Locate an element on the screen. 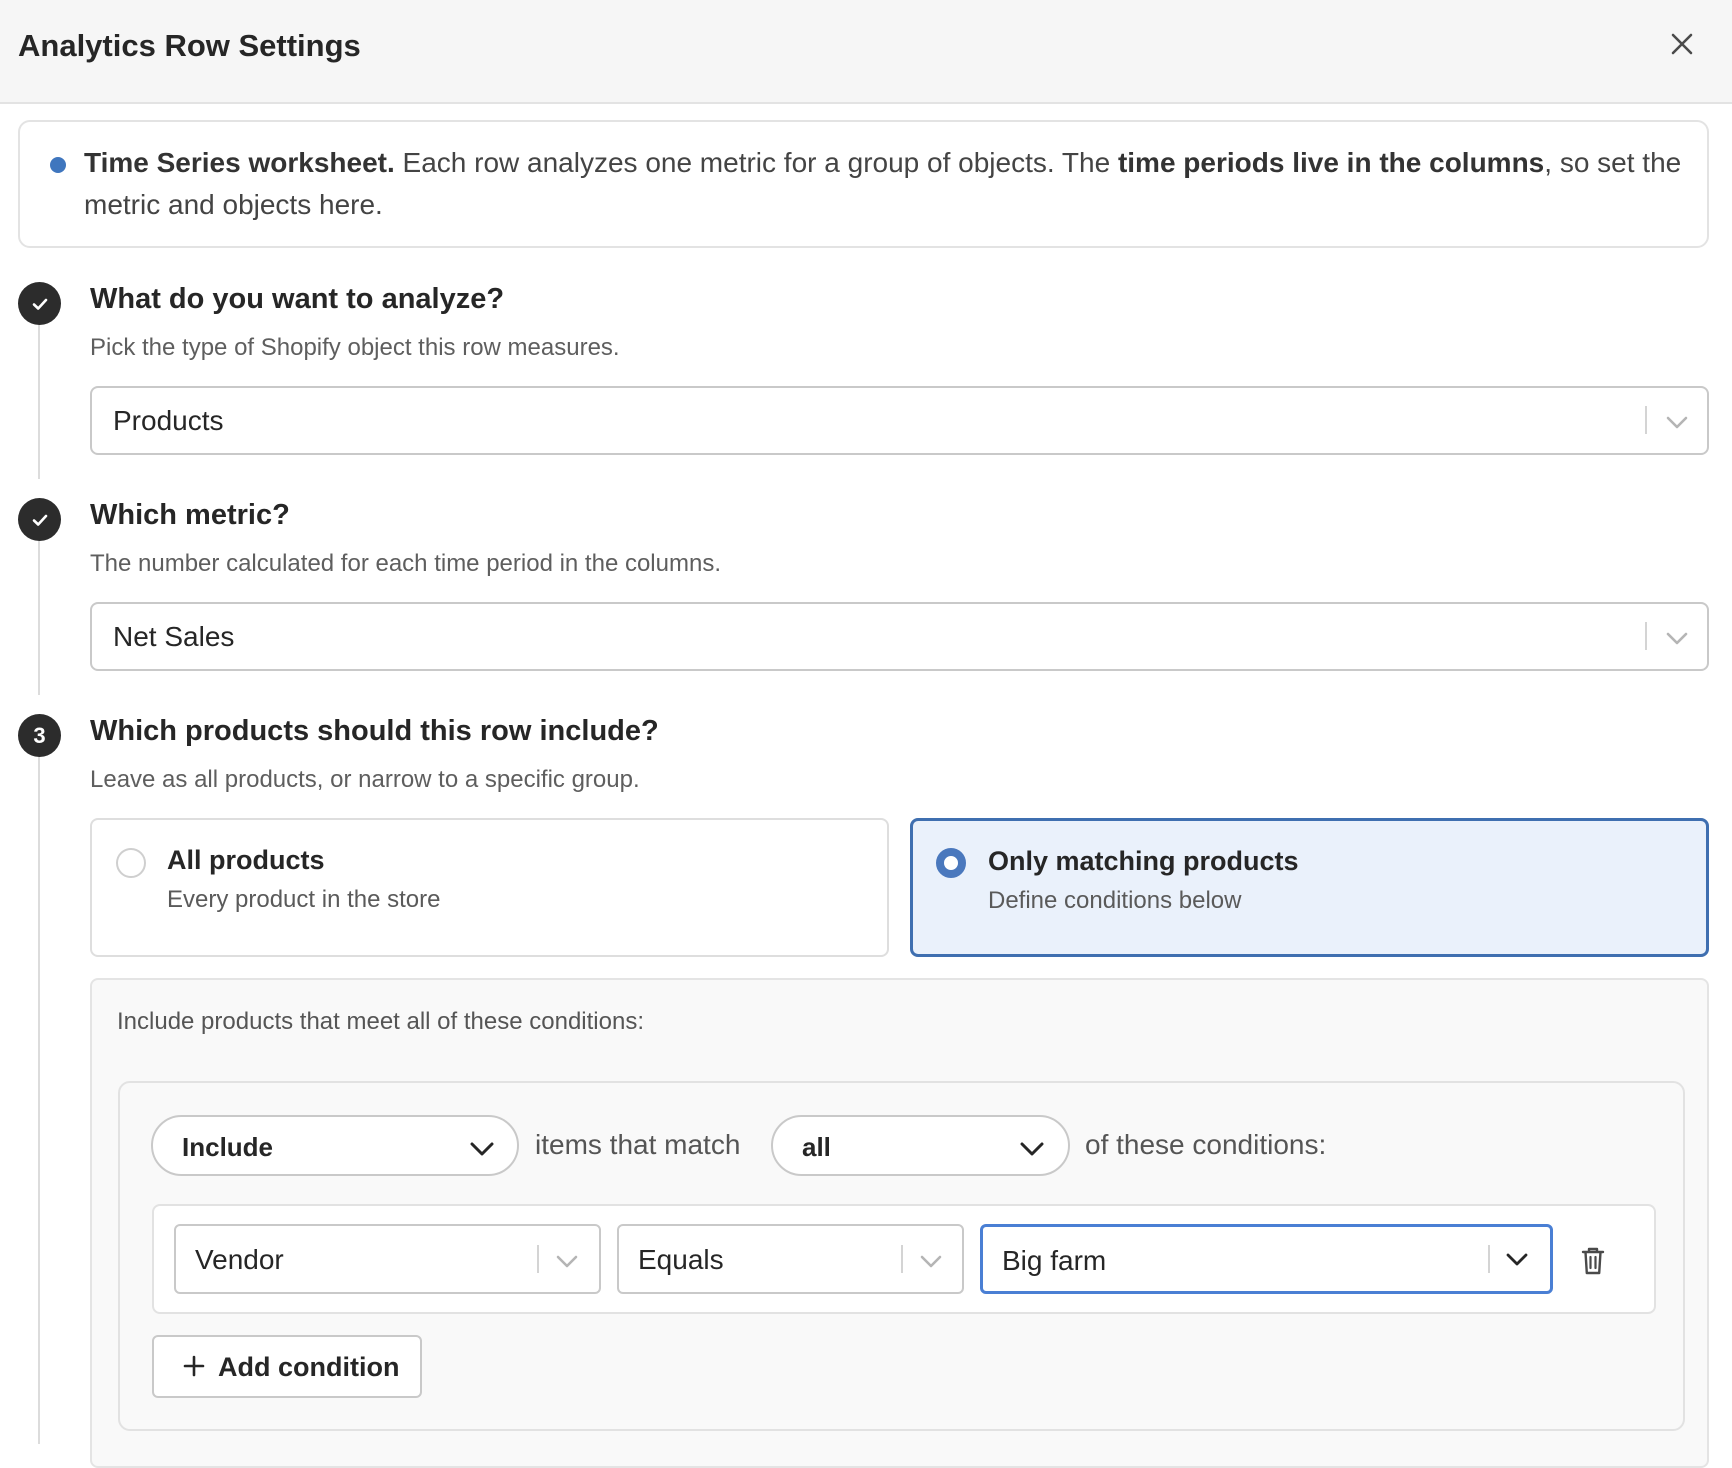  condition-field-select: Vendor is located at coordinates (387, 1259).